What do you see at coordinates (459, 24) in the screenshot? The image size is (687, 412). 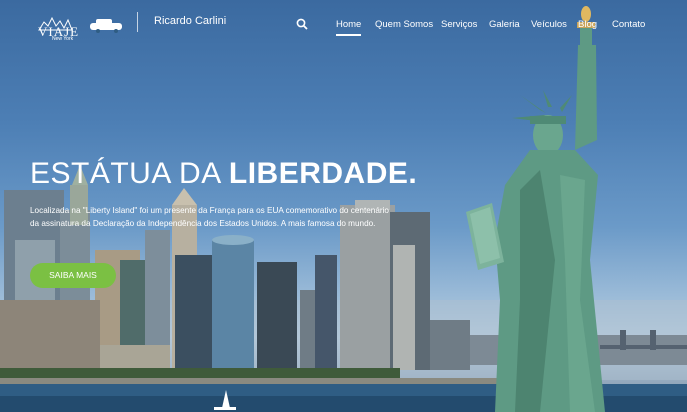 I see `nav-servicos: Serviços` at bounding box center [459, 24].